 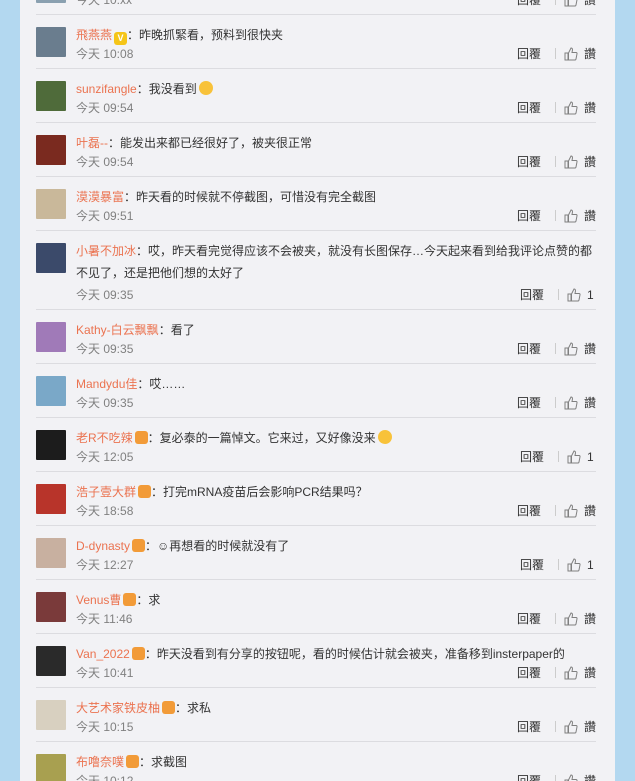 I want to click on comment-text: 布噜奈噗 ：求截图, so click(x=336, y=762).